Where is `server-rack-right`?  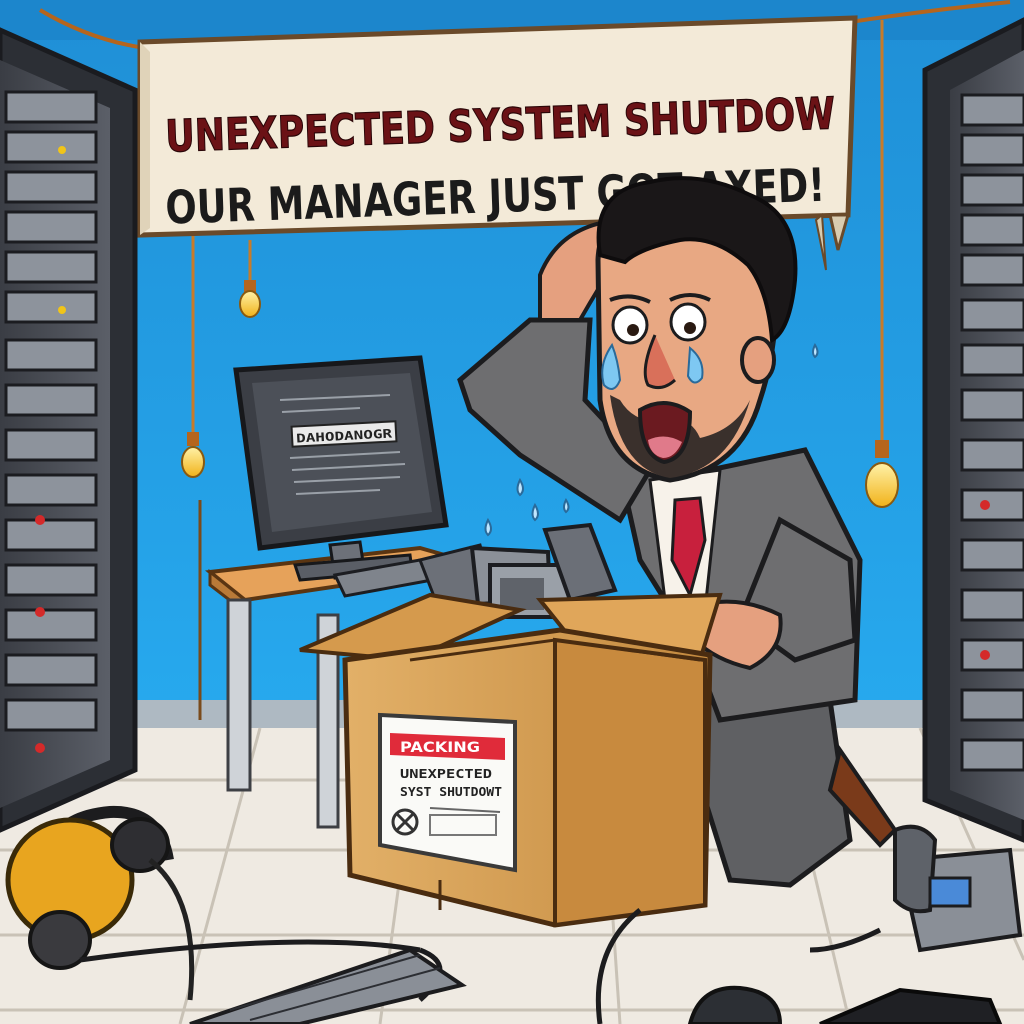 server-rack-right is located at coordinates (973, 430).